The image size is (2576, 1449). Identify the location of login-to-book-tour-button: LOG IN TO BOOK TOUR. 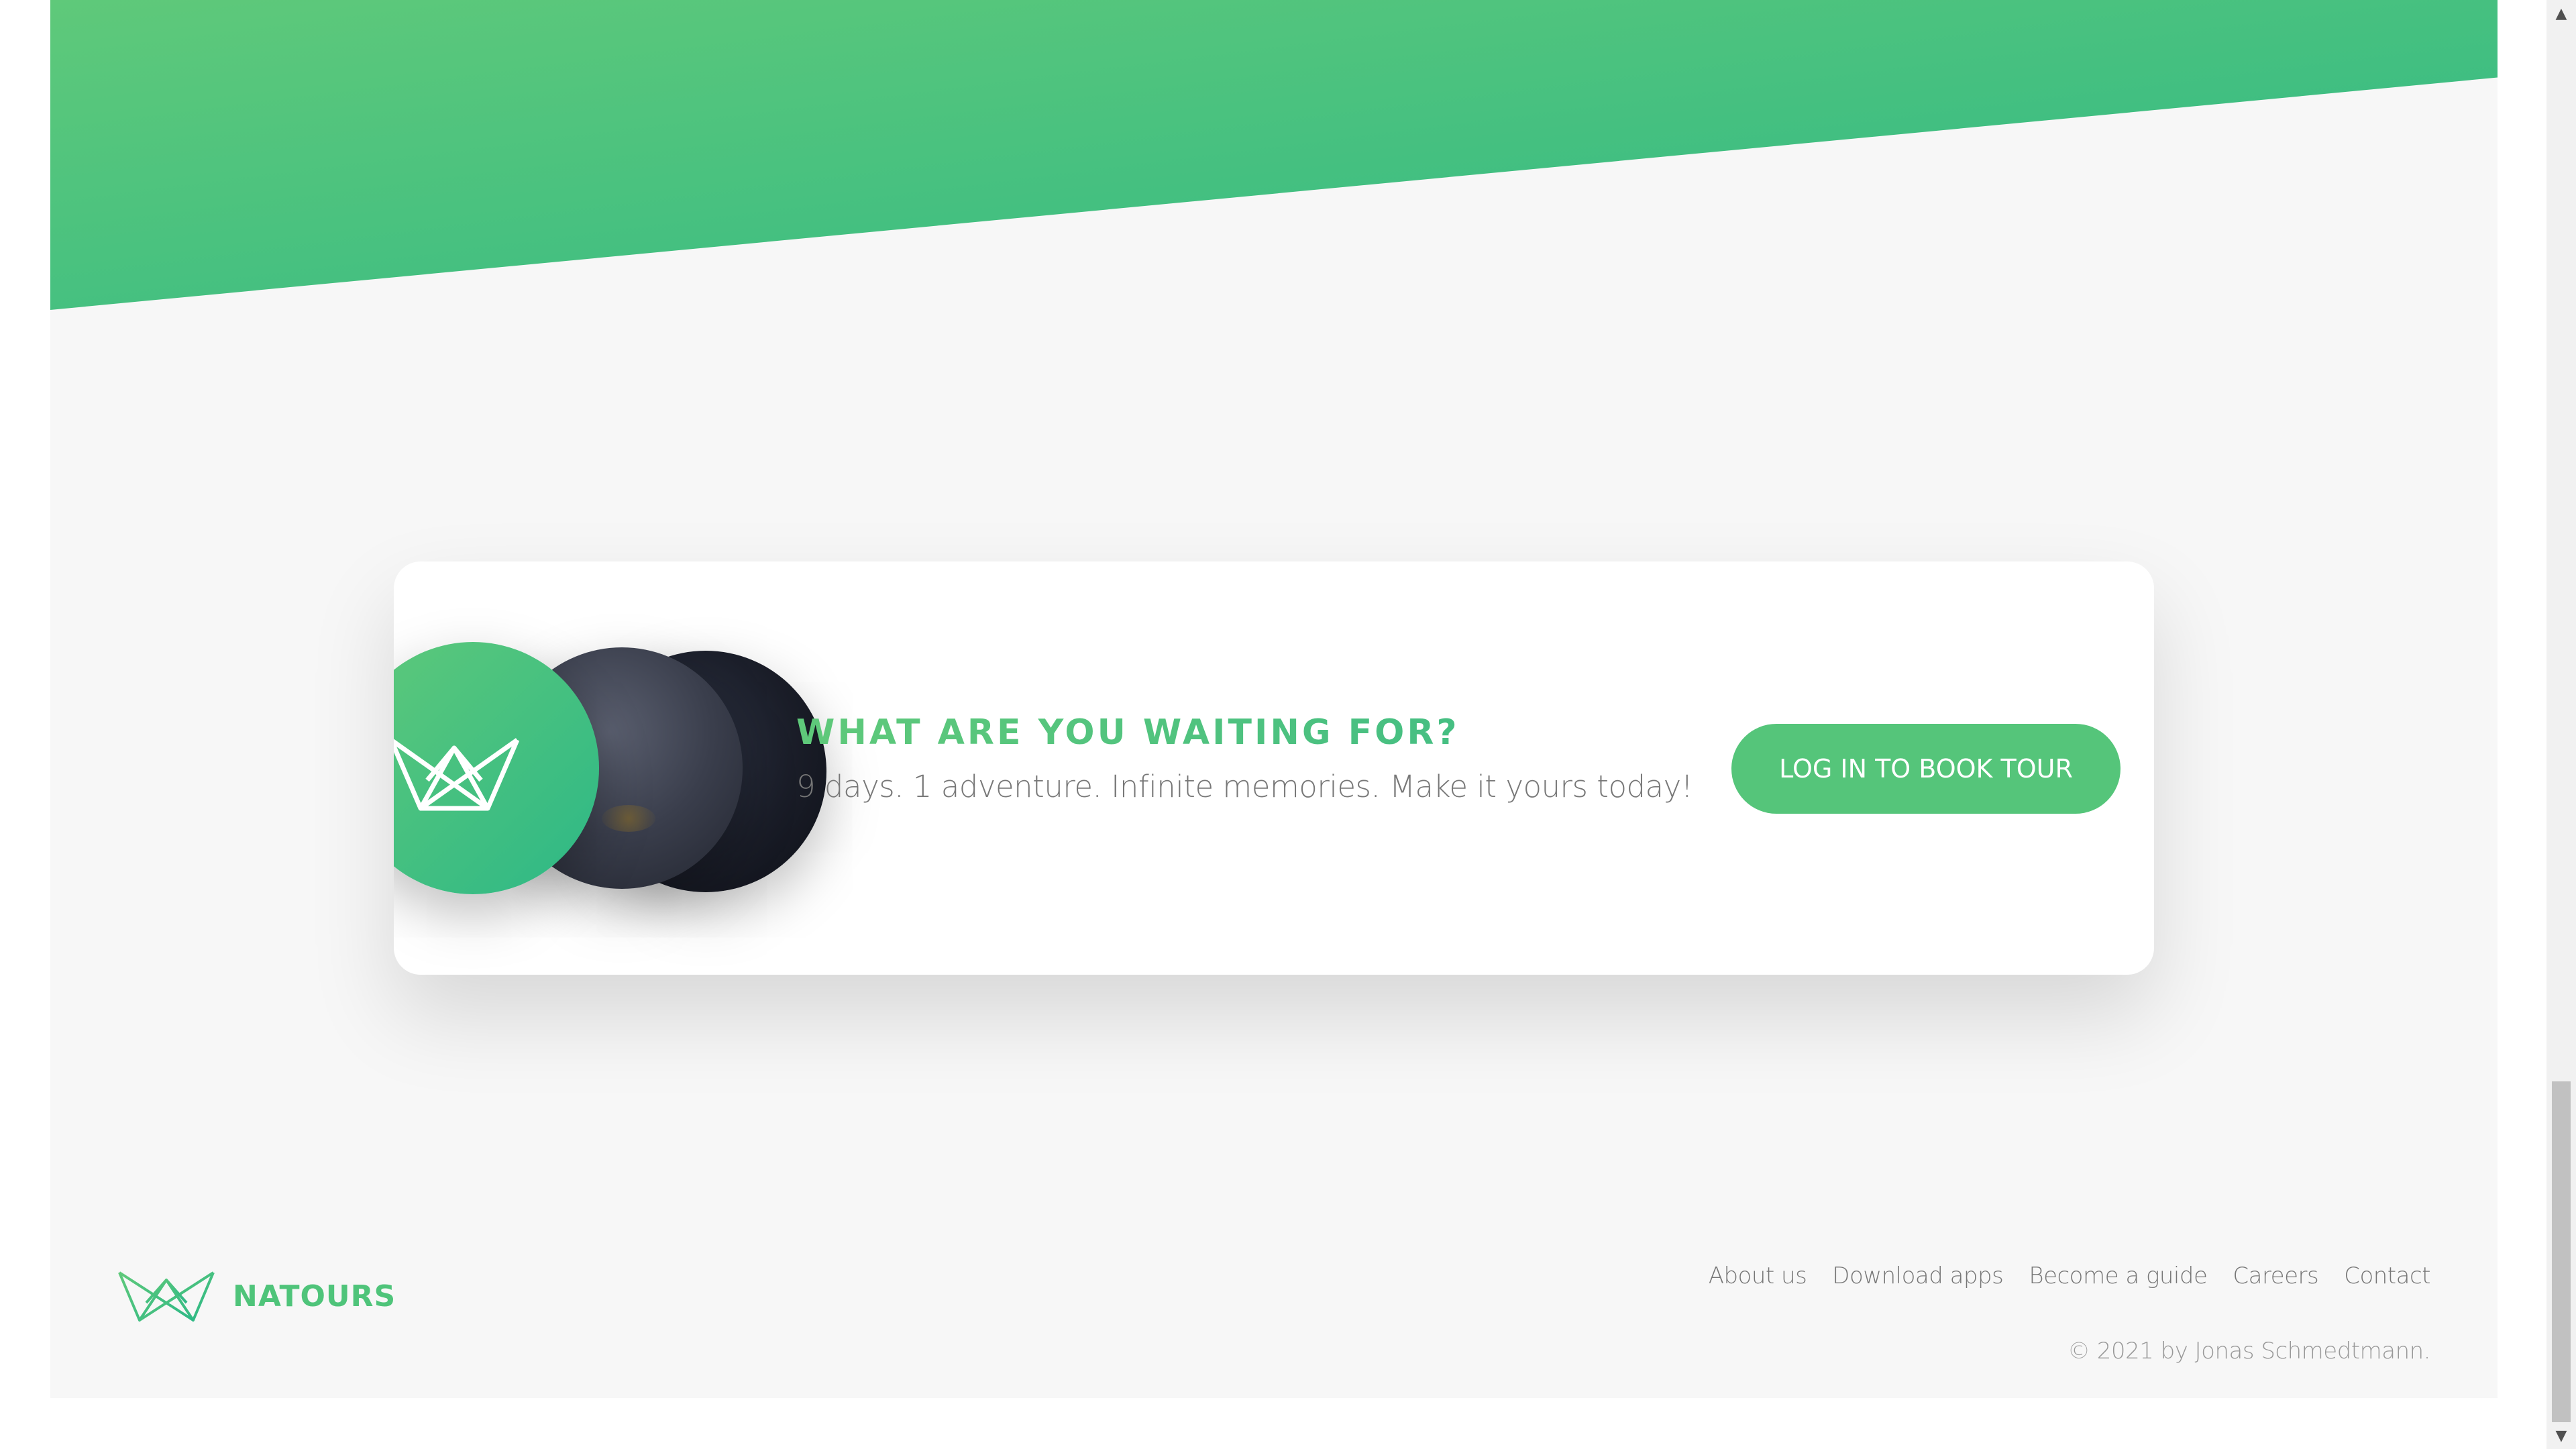
(1926, 769).